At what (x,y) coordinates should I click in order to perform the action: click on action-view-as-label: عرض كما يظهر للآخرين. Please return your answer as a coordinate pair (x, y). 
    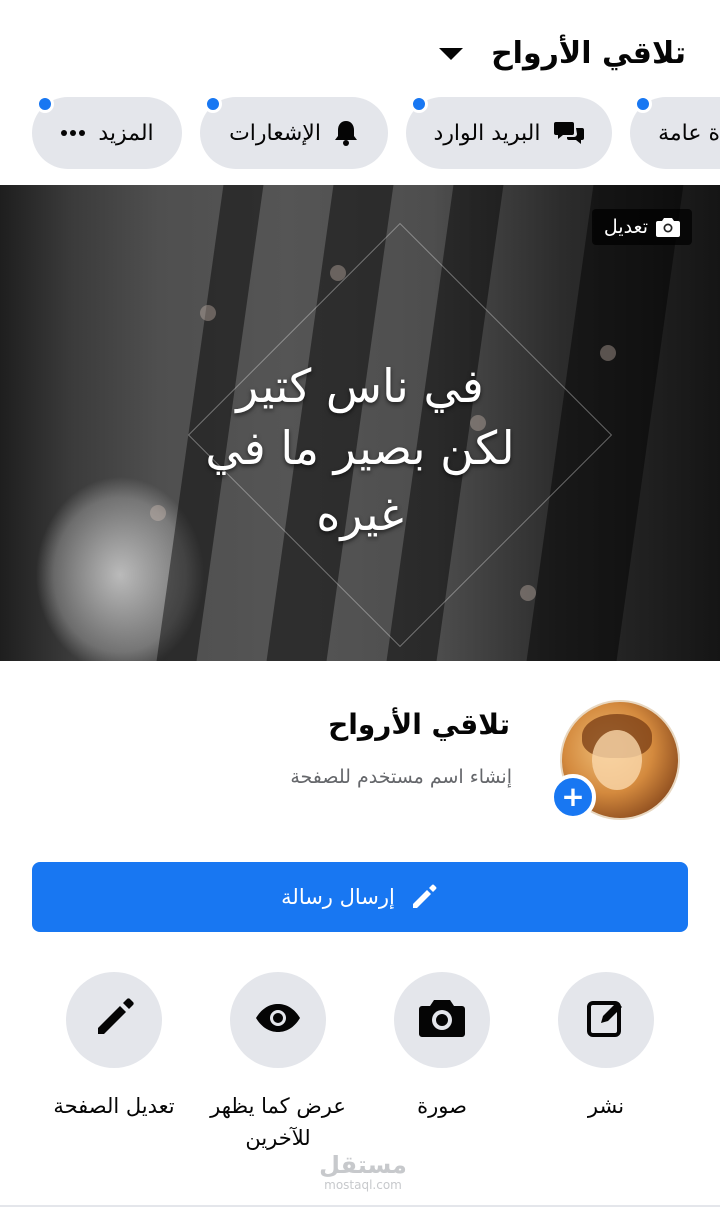
    Looking at the image, I should click on (278, 1122).